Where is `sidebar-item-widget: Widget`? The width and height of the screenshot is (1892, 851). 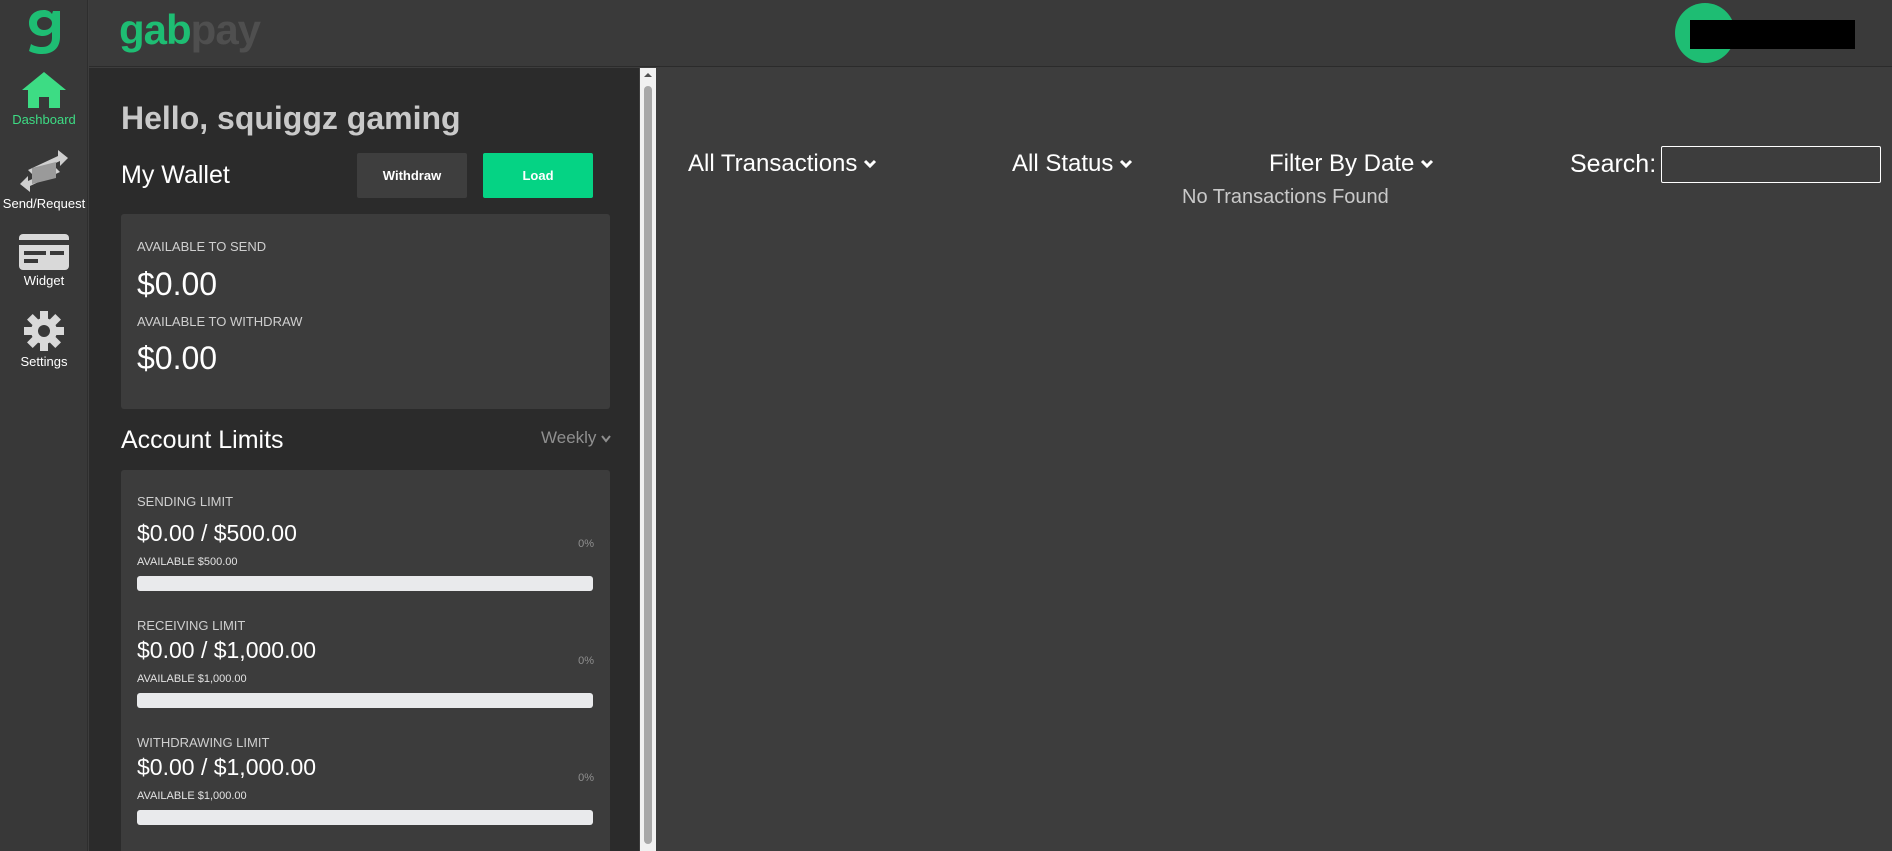
sidebar-item-widget: Widget is located at coordinates (44, 260).